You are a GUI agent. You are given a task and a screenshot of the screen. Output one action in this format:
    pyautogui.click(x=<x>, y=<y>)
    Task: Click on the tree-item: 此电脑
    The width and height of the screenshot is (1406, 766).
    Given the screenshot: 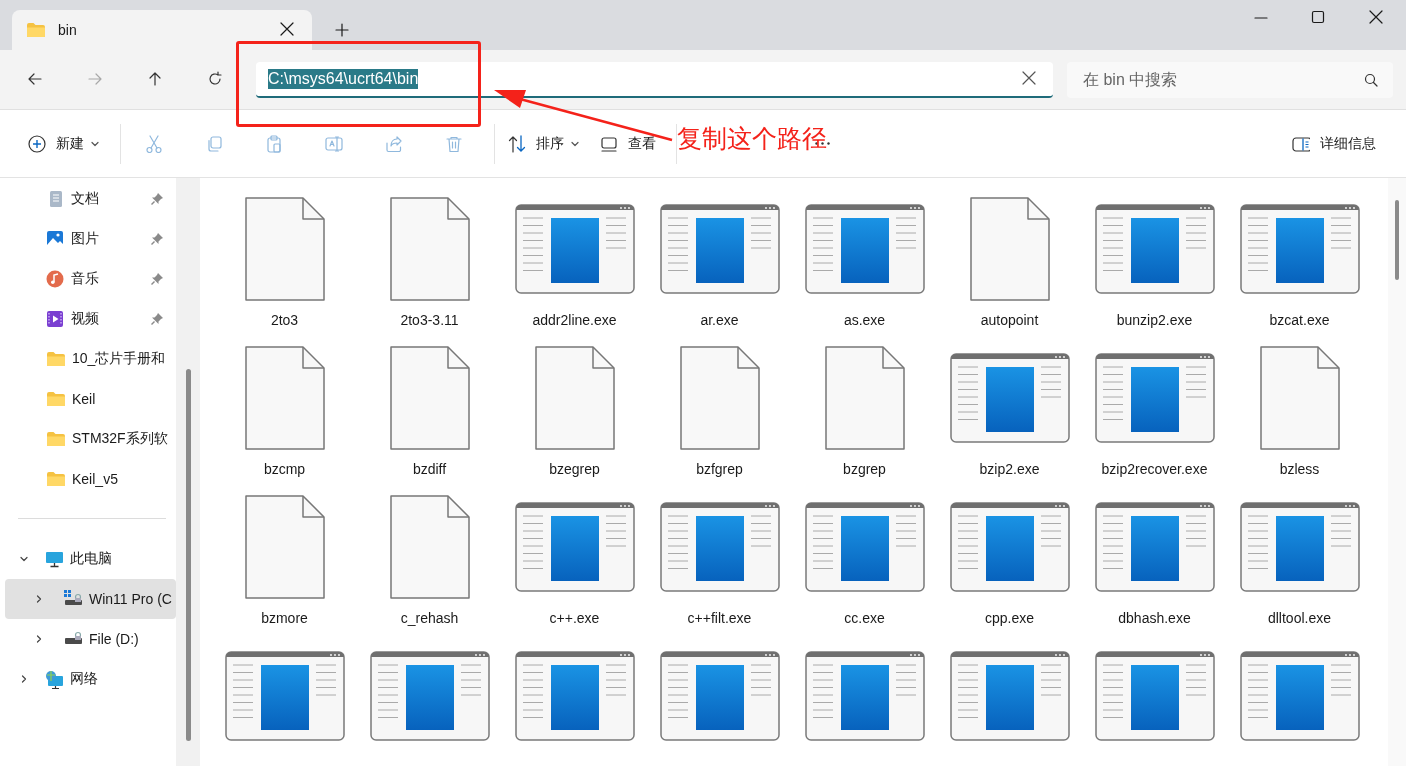 What is the action you would take?
    pyautogui.click(x=88, y=559)
    